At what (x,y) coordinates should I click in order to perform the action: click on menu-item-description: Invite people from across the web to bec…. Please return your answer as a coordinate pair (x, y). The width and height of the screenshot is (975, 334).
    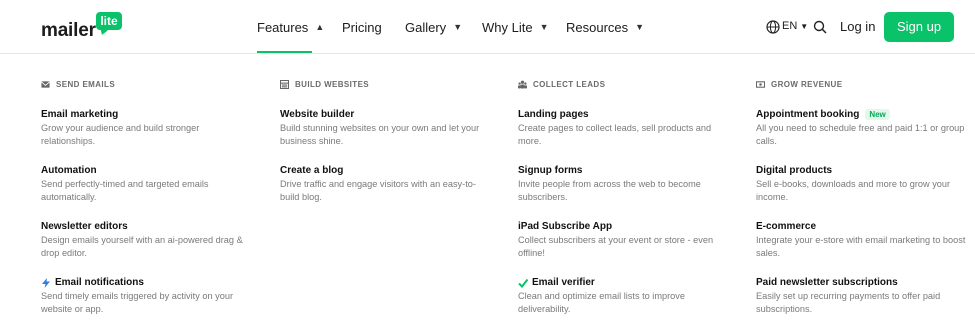
    Looking at the image, I should click on (609, 190).